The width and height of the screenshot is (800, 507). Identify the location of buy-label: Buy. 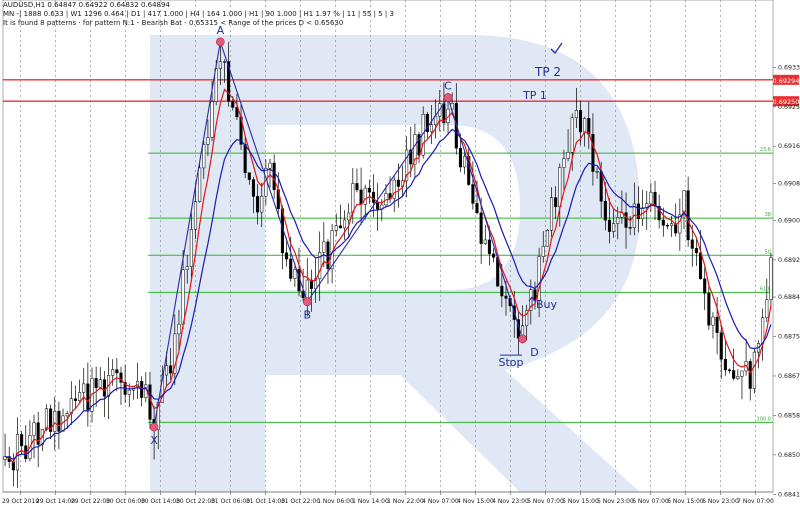
(547, 304).